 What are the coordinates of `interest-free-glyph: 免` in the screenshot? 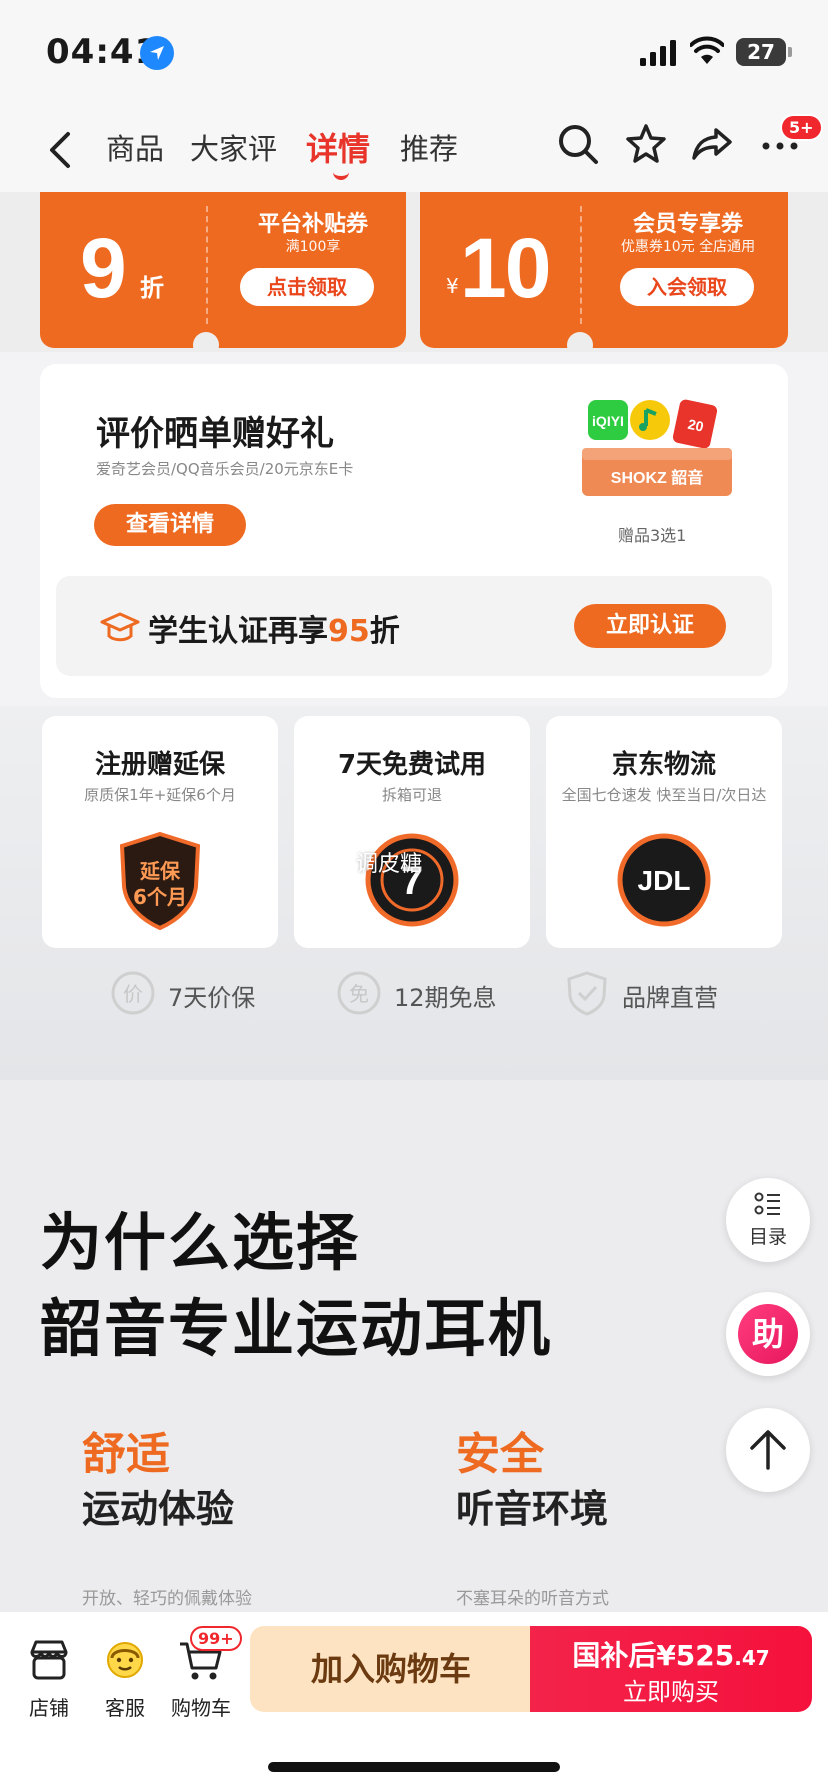 It's located at (359, 994).